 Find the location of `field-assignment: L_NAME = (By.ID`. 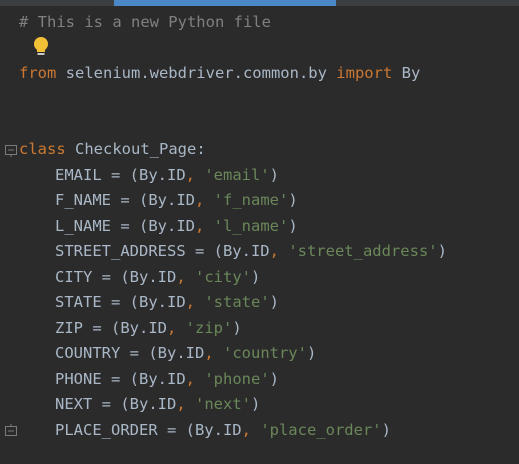

field-assignment: L_NAME = (By.ID is located at coordinates (125, 226).